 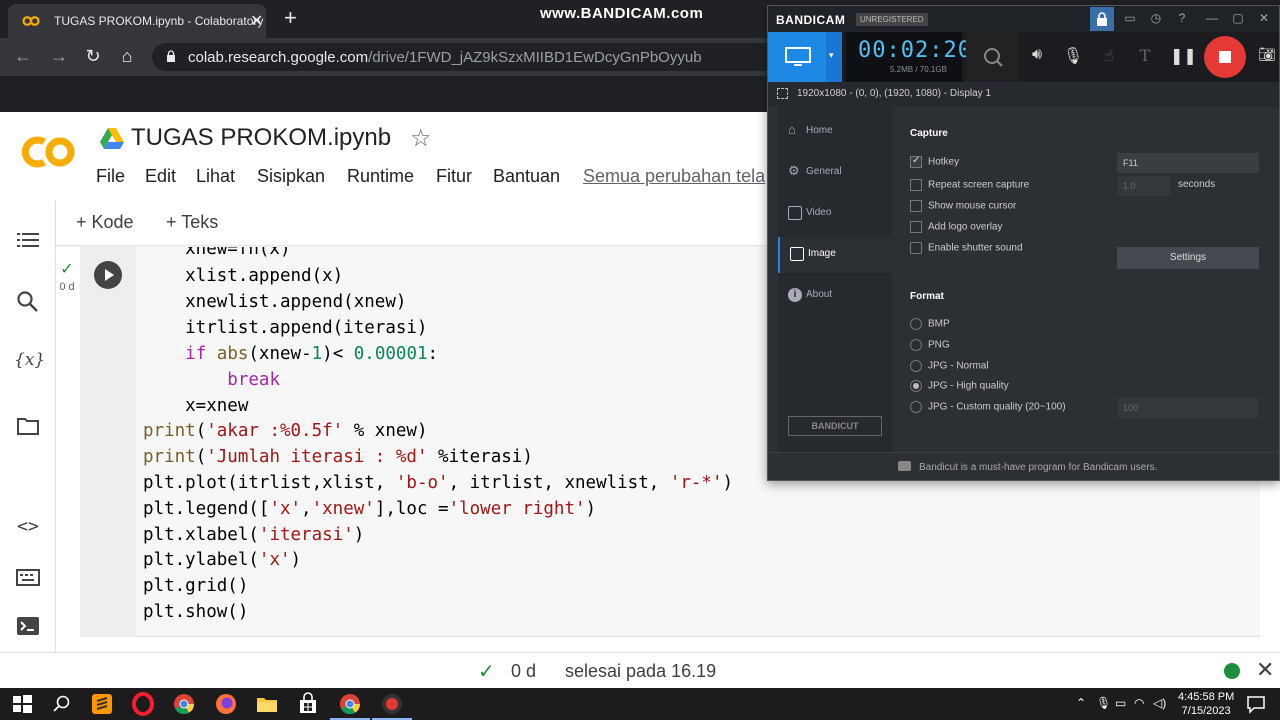 What do you see at coordinates (1238, 19) in the screenshot?
I see `maximize-icon: ▢` at bounding box center [1238, 19].